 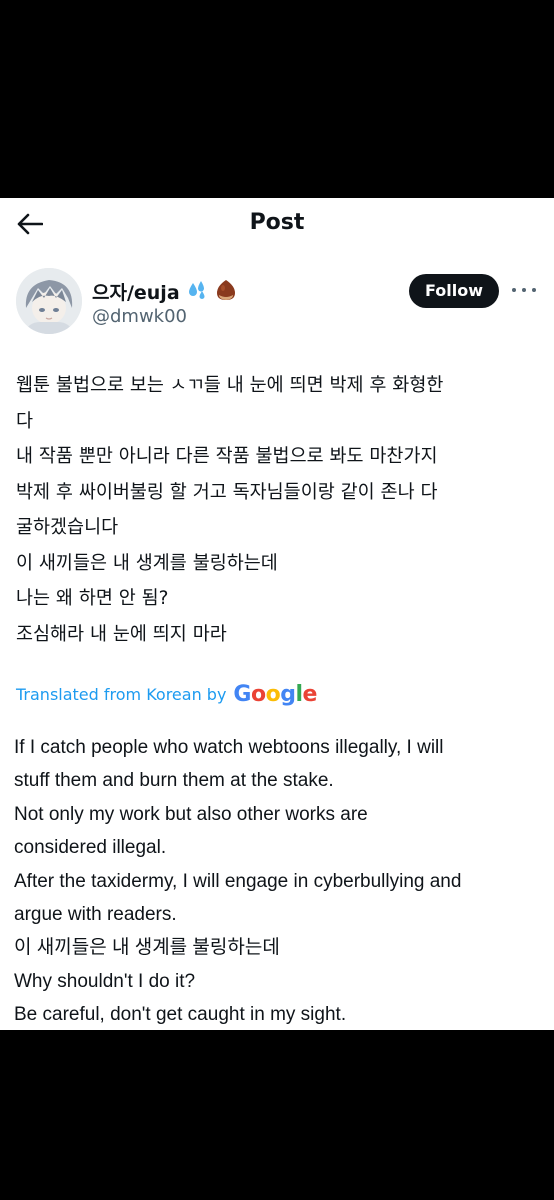 I want to click on translated-label-text: Translated from Korean by, so click(x=121, y=694).